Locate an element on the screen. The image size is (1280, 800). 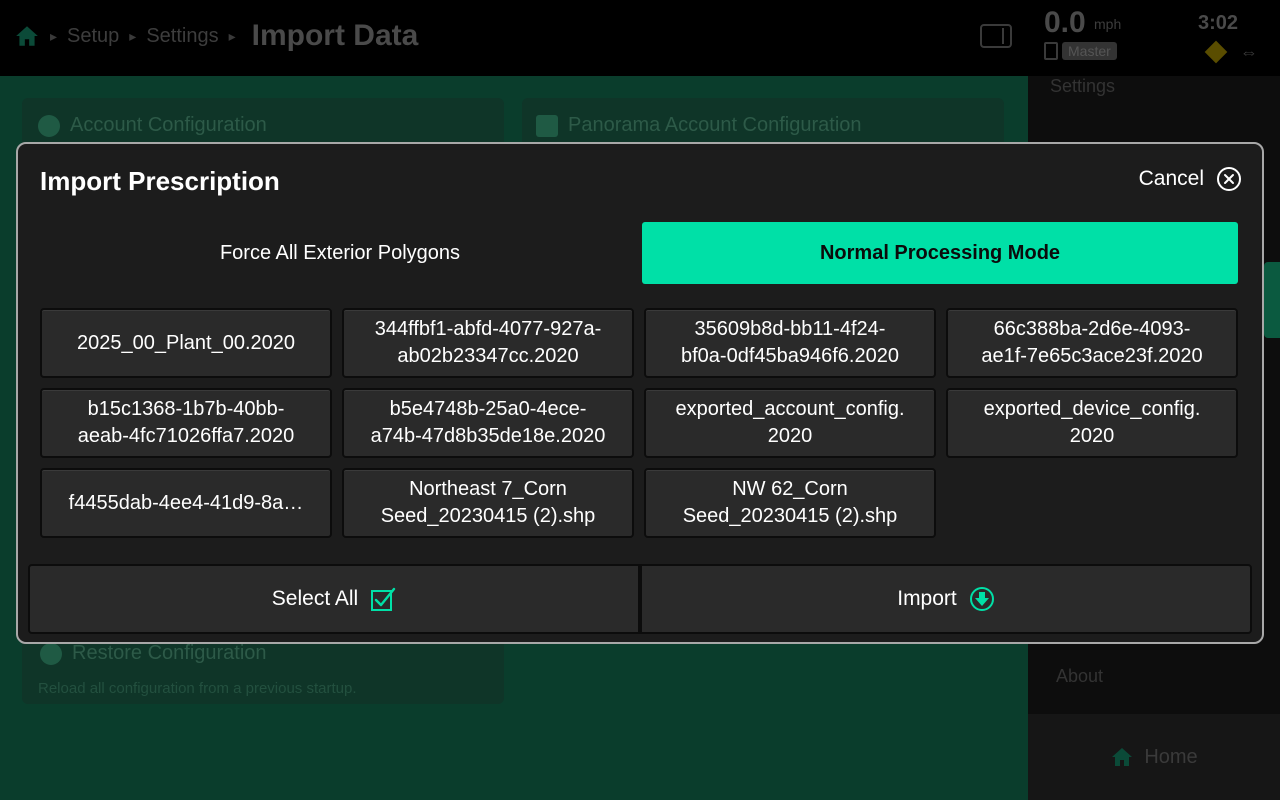
file-name-line: ab02b23347cc.2020 is located at coordinates (488, 356).